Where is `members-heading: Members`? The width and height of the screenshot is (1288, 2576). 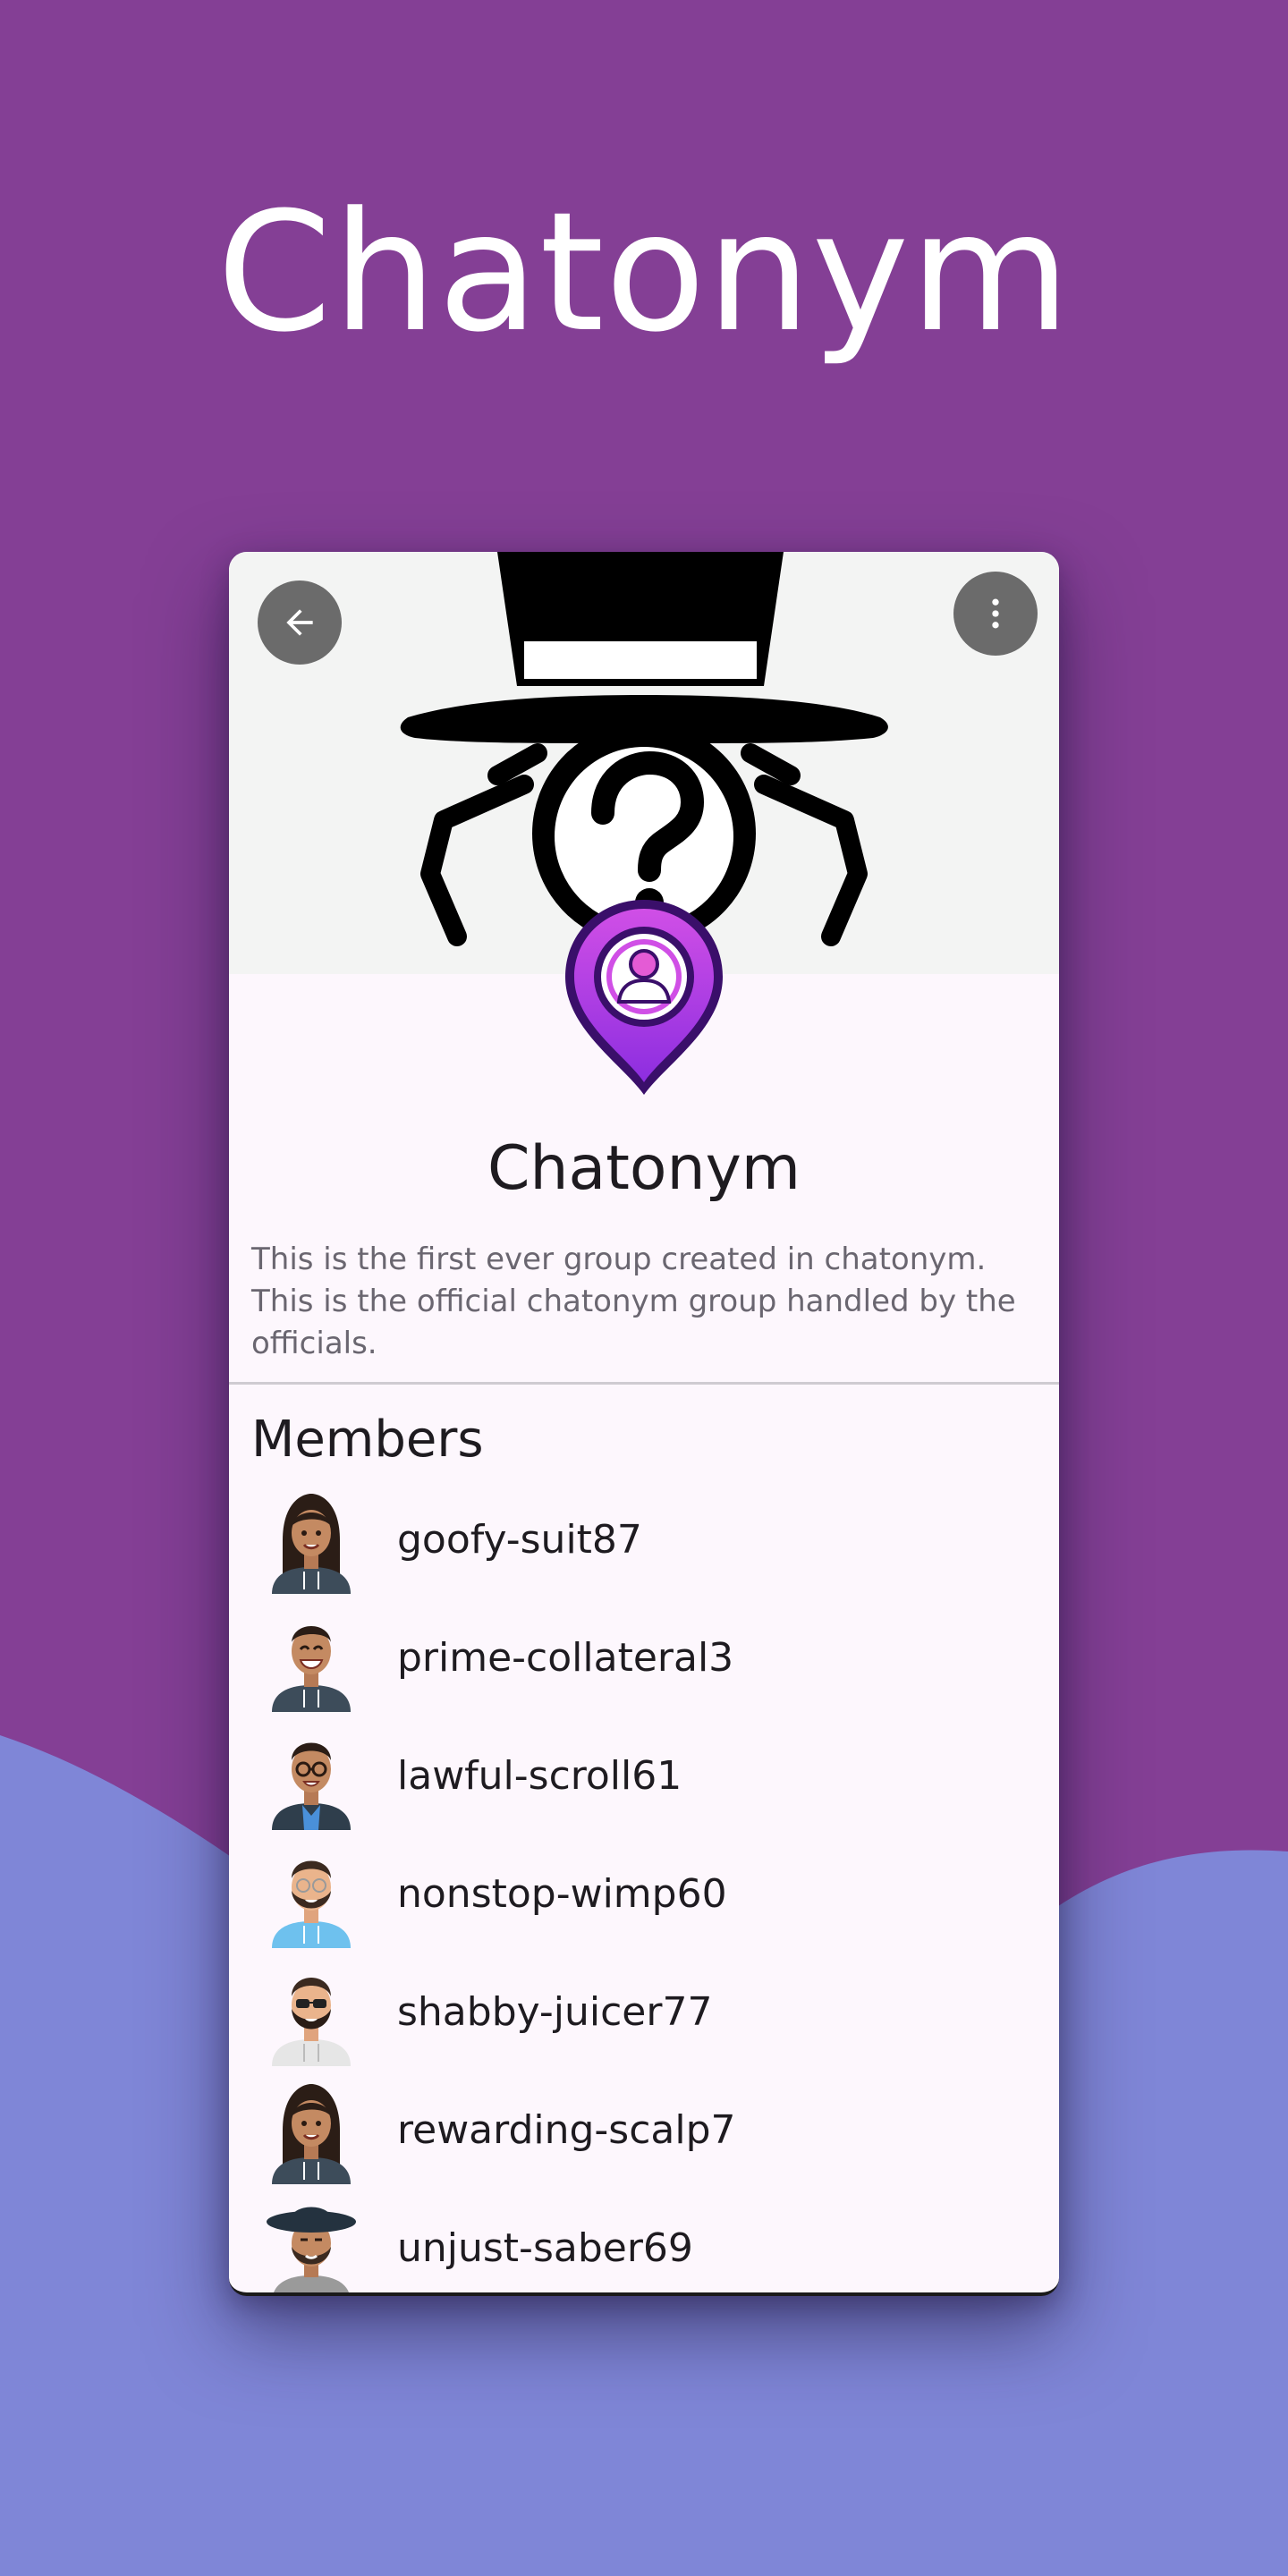 members-heading: Members is located at coordinates (367, 1440).